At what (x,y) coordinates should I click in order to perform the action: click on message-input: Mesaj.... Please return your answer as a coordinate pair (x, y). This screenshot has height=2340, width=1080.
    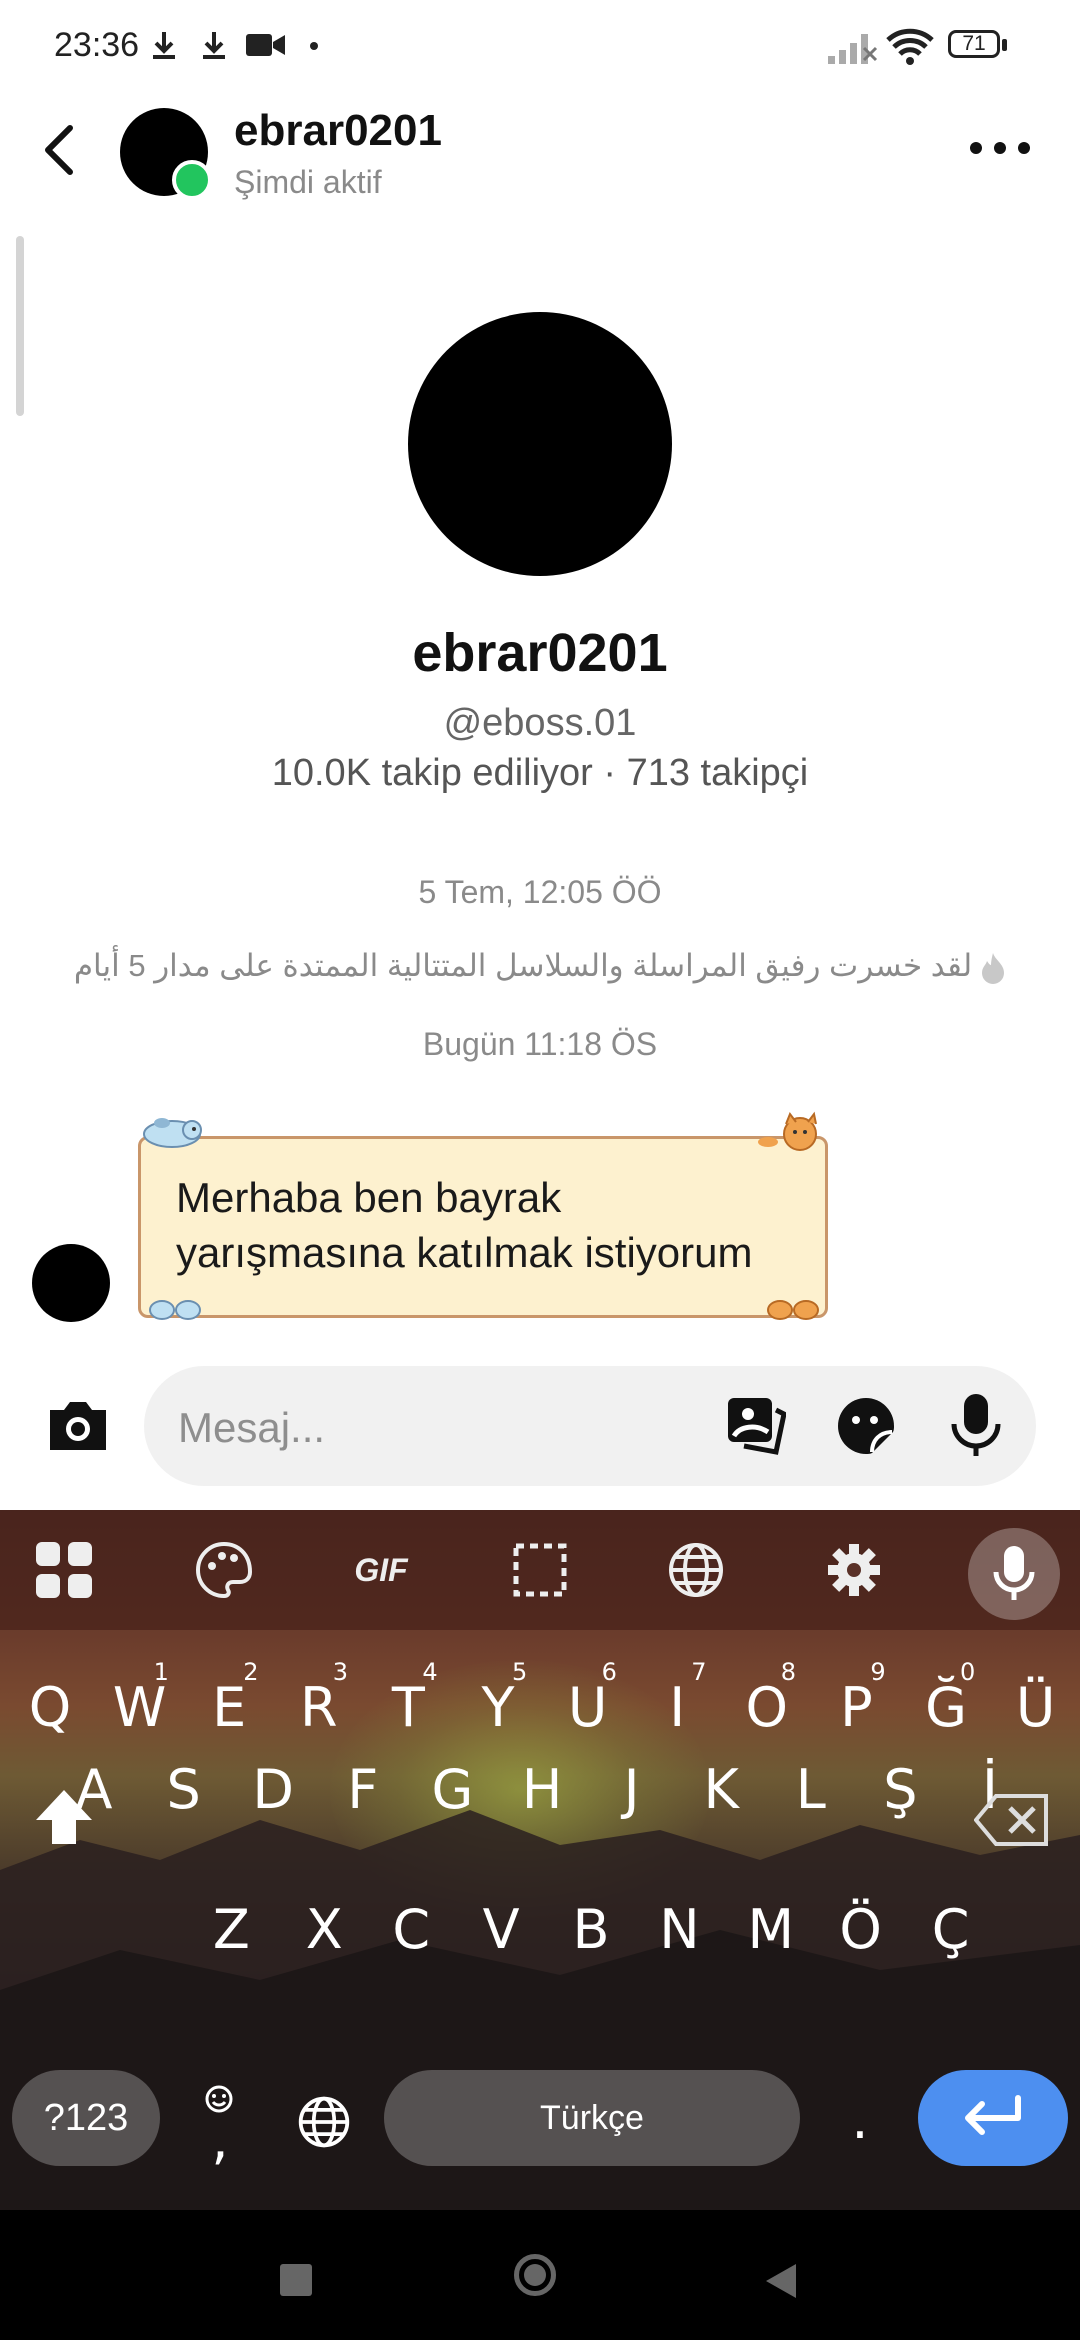
    Looking at the image, I should click on (251, 1428).